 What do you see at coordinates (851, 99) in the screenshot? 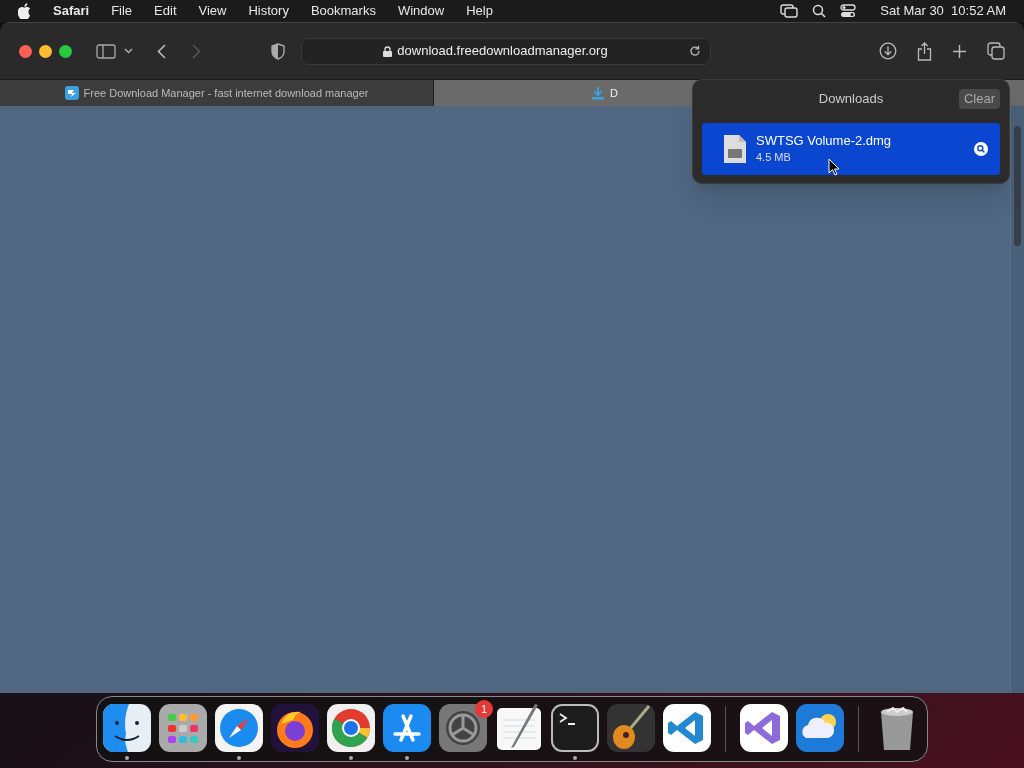
I see `popover-title: Downloads` at bounding box center [851, 99].